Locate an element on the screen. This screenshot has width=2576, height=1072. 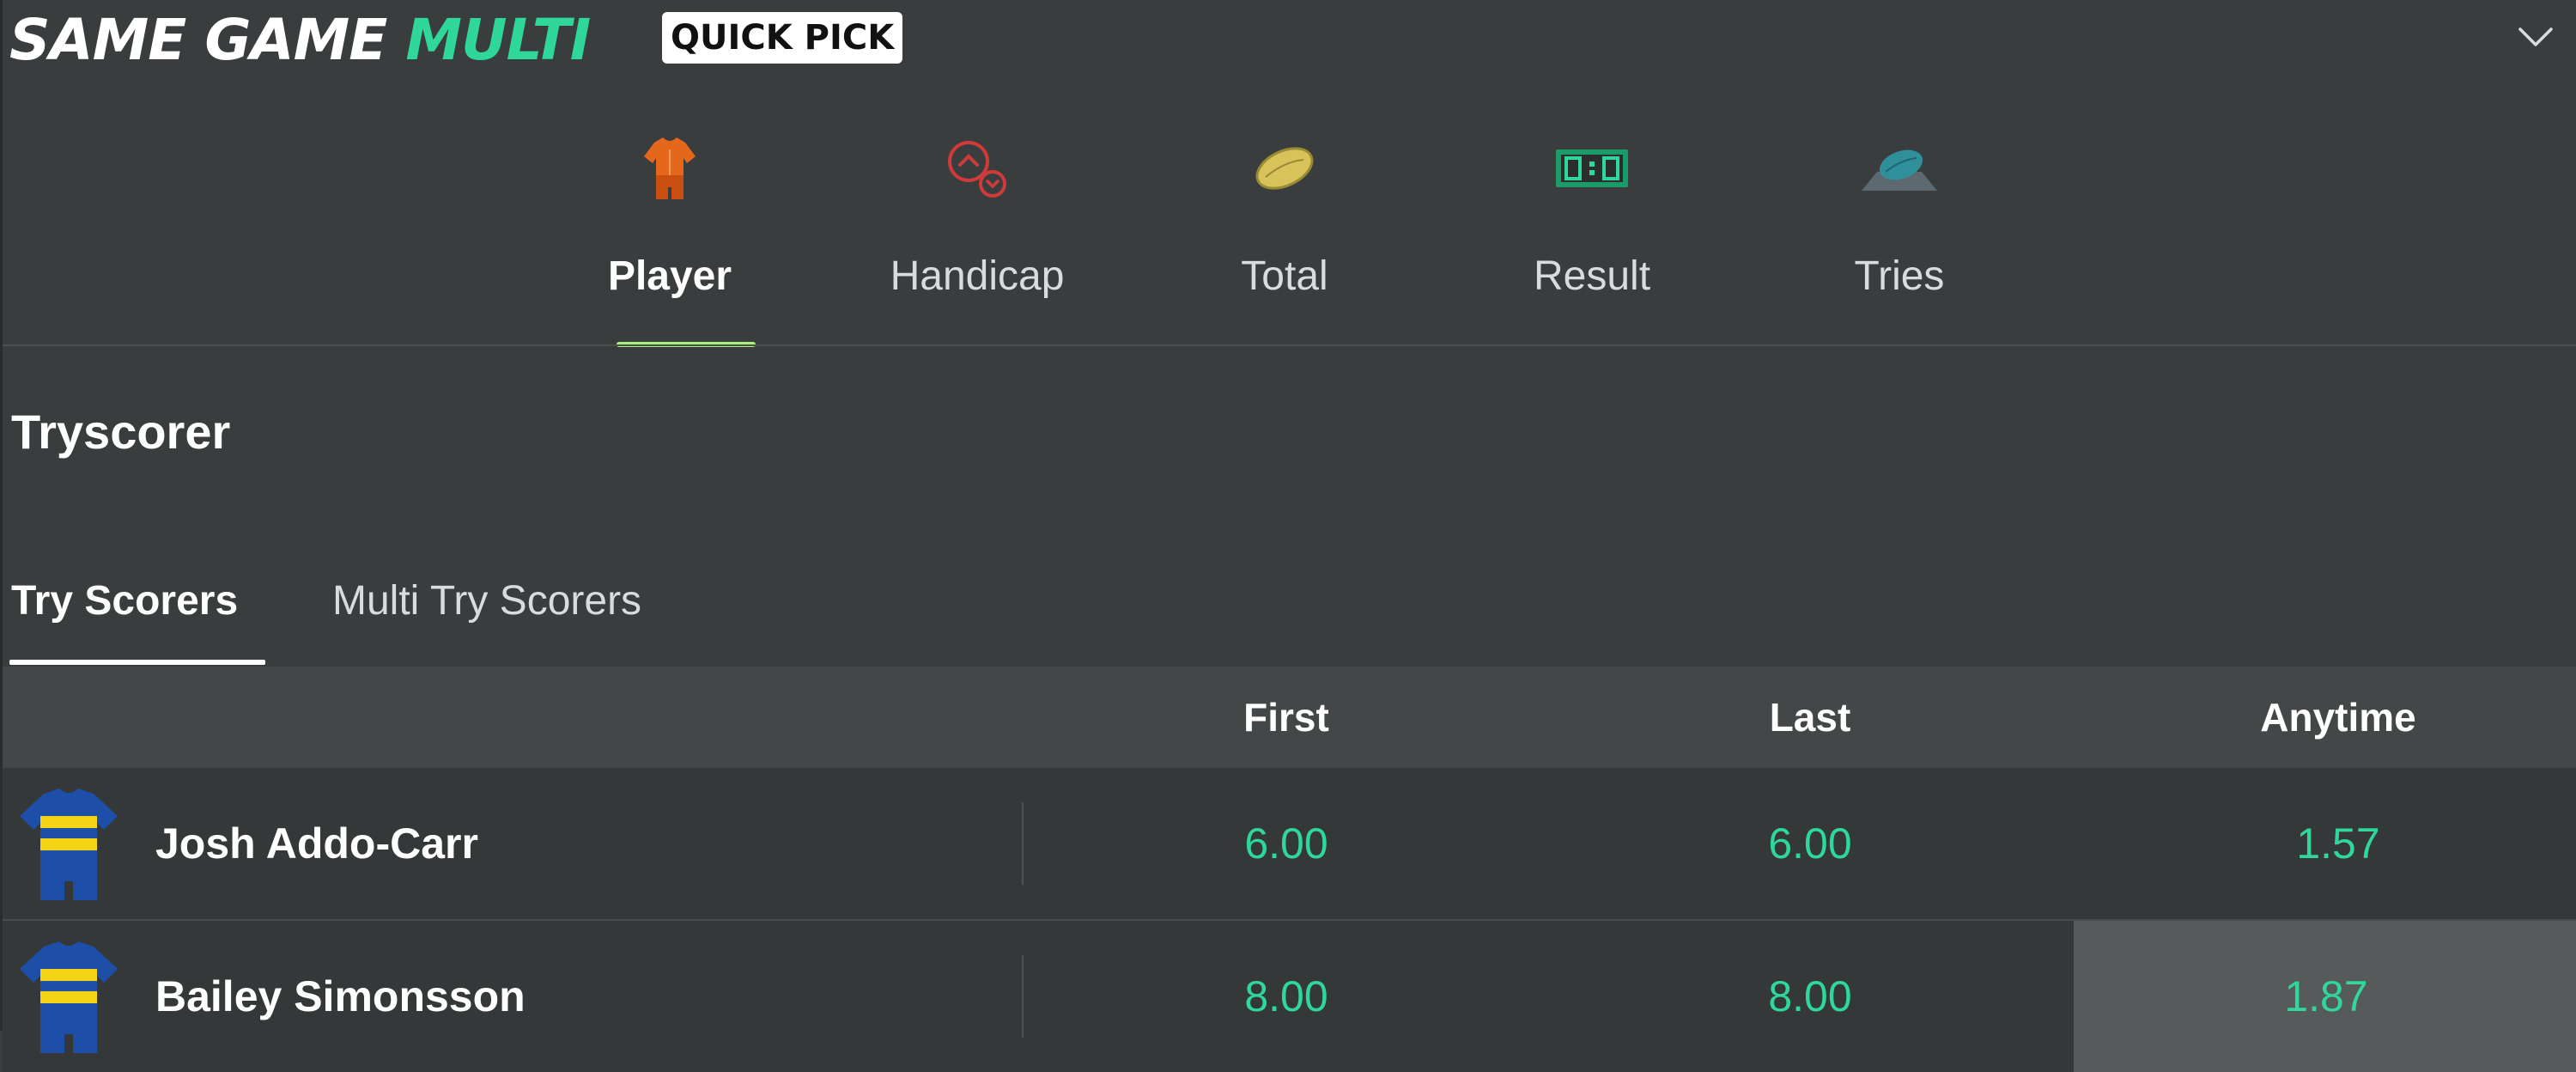
try-ball-icon is located at coordinates (1900, 170).